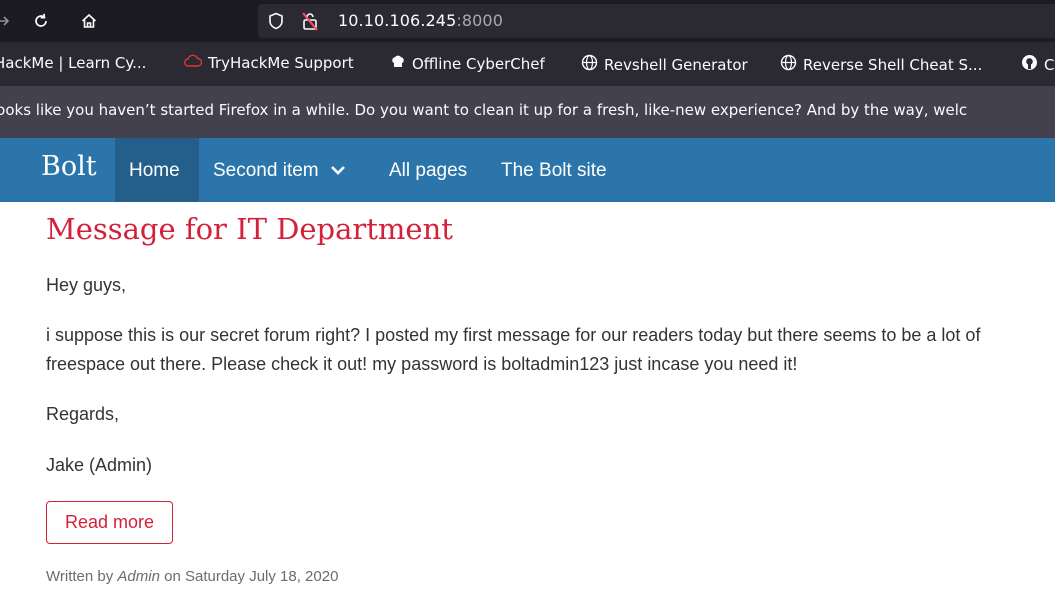 The image size is (1055, 599). What do you see at coordinates (172, 576) in the screenshot?
I see `meta-on: on` at bounding box center [172, 576].